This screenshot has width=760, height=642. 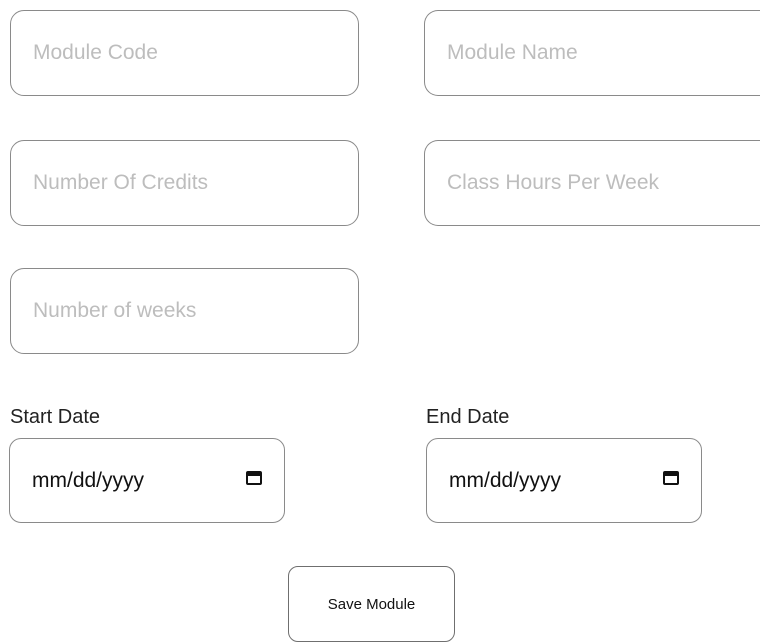 I want to click on number-of-credits-placeholder: Number Of Credits, so click(x=121, y=182).